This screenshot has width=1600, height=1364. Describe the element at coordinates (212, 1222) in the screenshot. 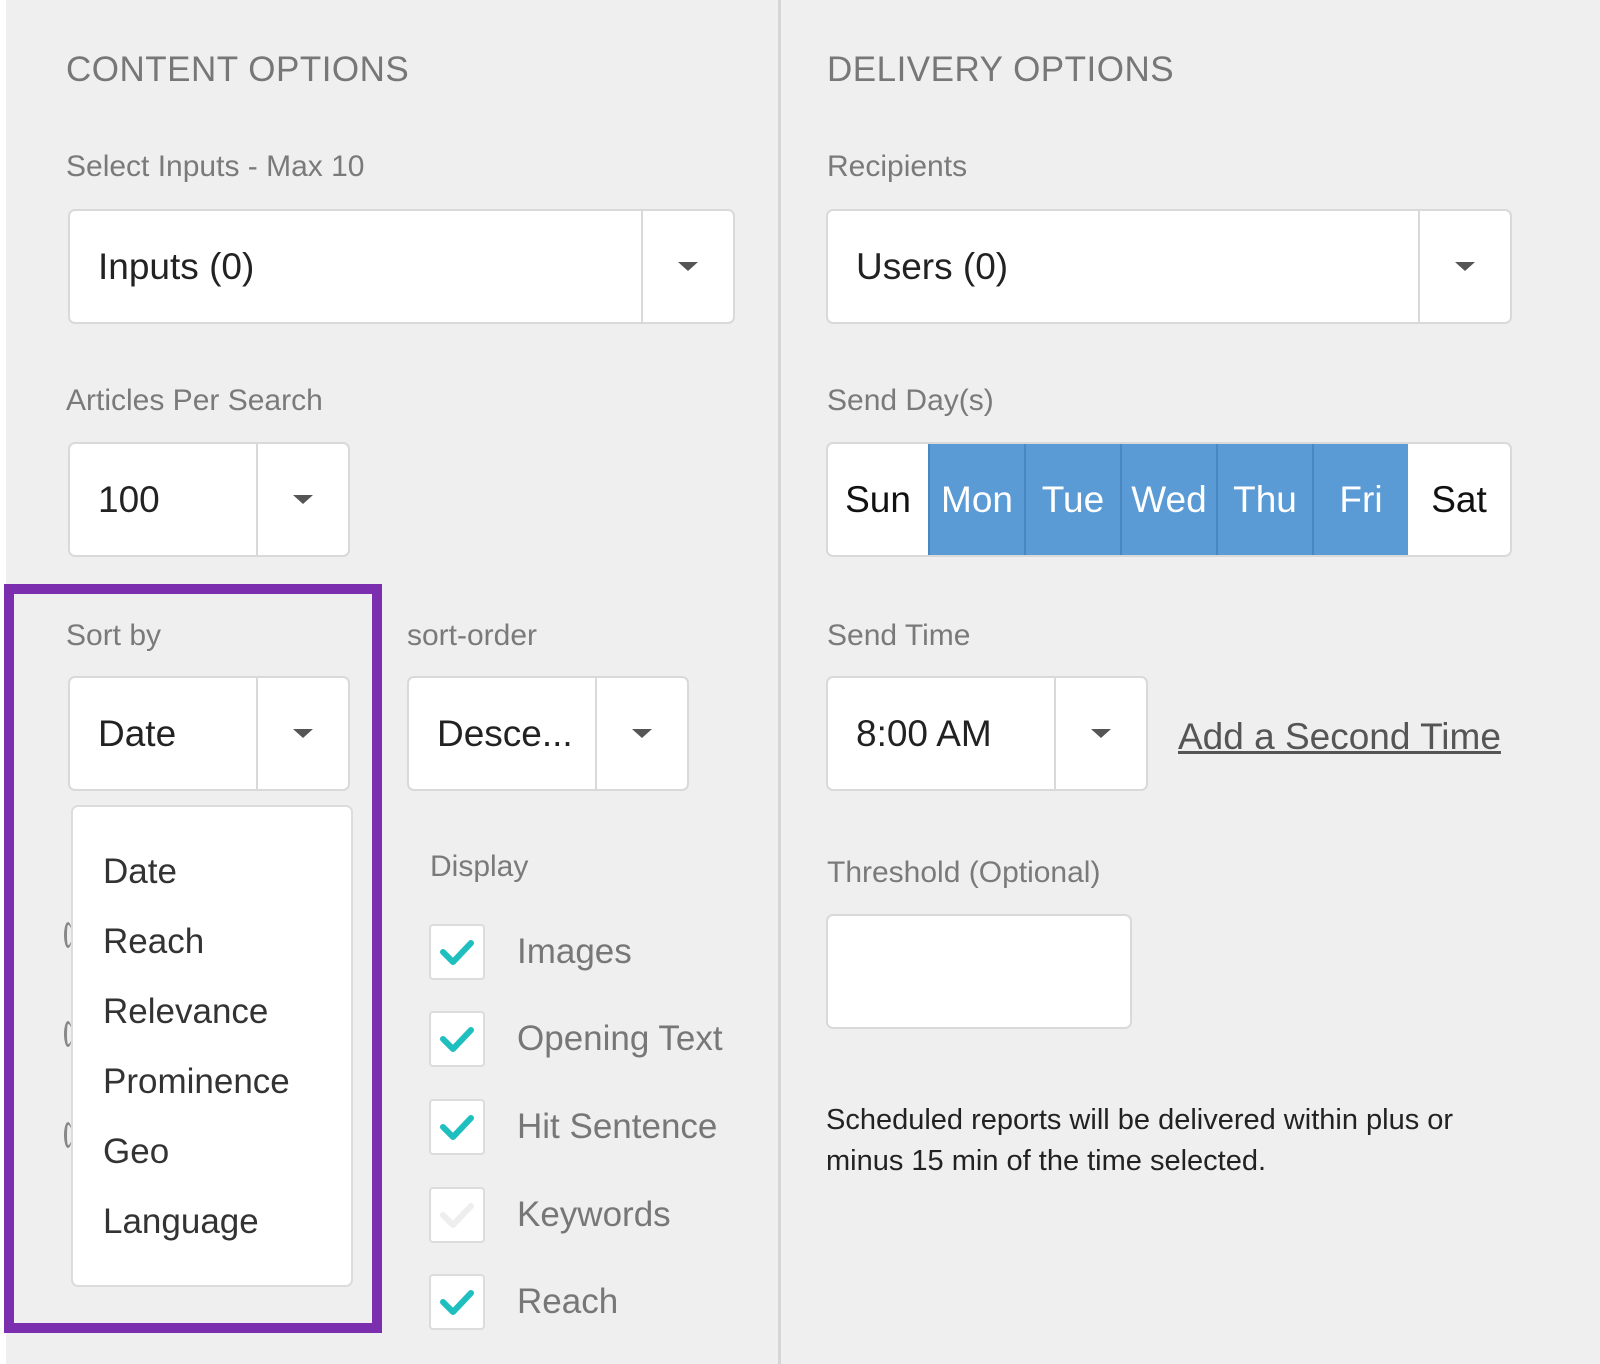

I see `sort-option-language: Language` at that location.